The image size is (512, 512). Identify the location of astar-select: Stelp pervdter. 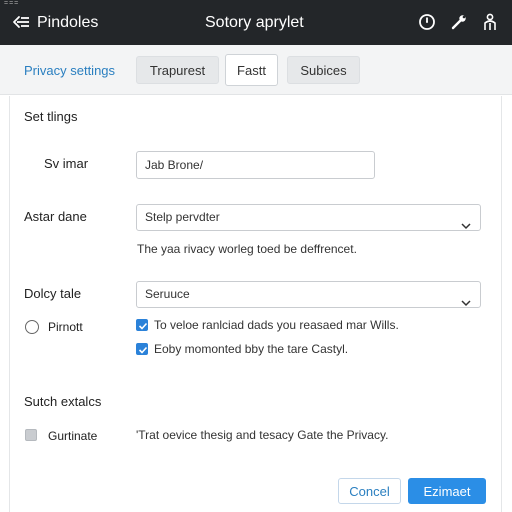
(308, 217).